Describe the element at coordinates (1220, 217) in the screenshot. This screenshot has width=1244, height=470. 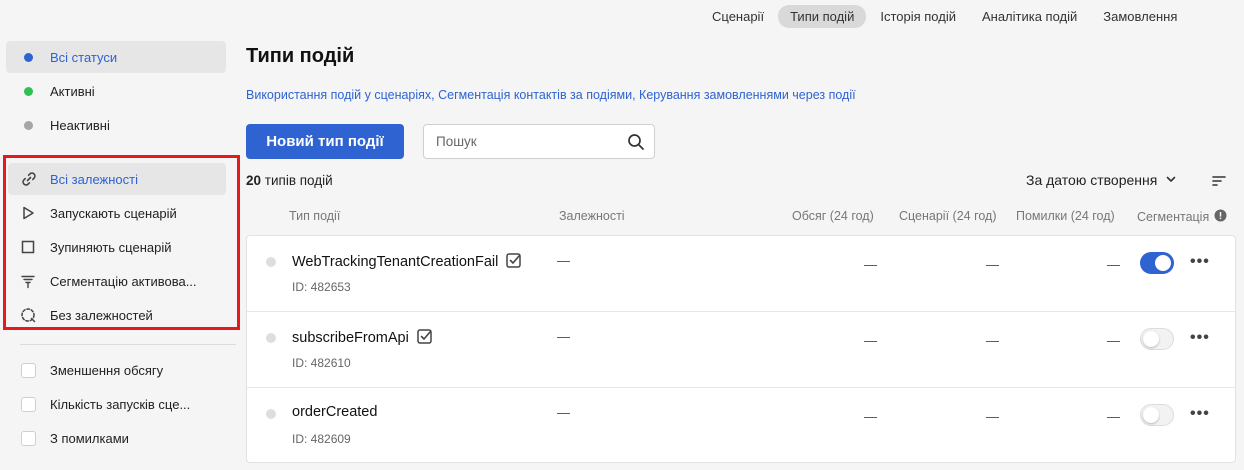
I see `info-icon` at that location.